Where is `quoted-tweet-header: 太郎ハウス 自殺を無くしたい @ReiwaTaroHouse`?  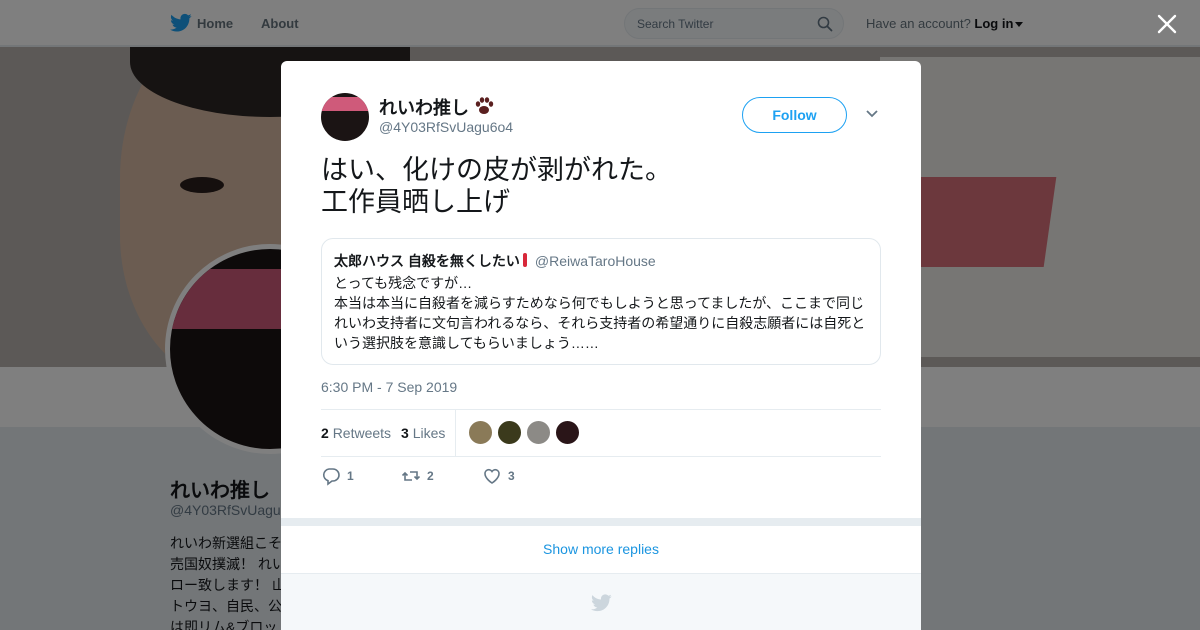 quoted-tweet-header: 太郎ハウス 自殺を無くしたい @ReiwaTaroHouse is located at coordinates (601, 261).